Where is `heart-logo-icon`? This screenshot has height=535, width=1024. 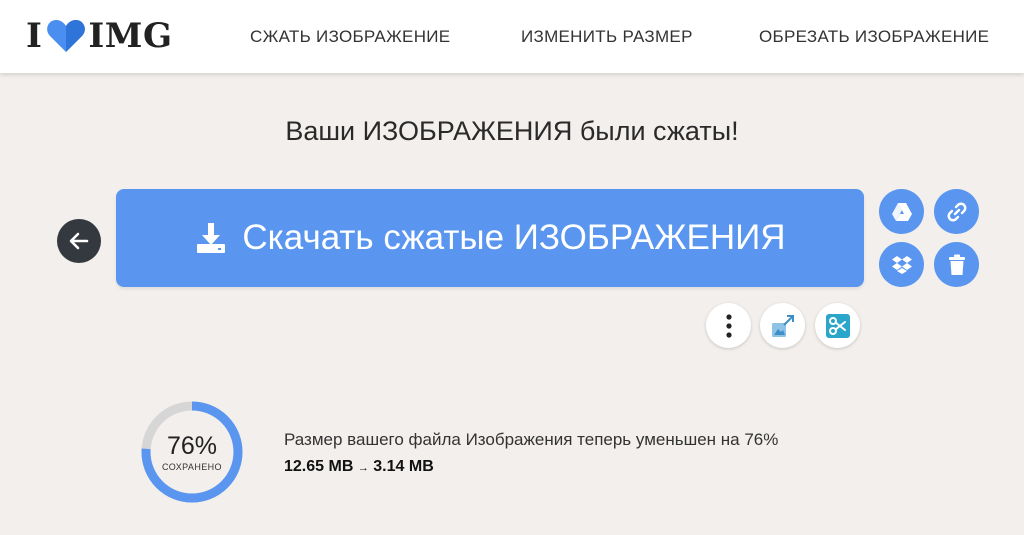 heart-logo-icon is located at coordinates (66, 36).